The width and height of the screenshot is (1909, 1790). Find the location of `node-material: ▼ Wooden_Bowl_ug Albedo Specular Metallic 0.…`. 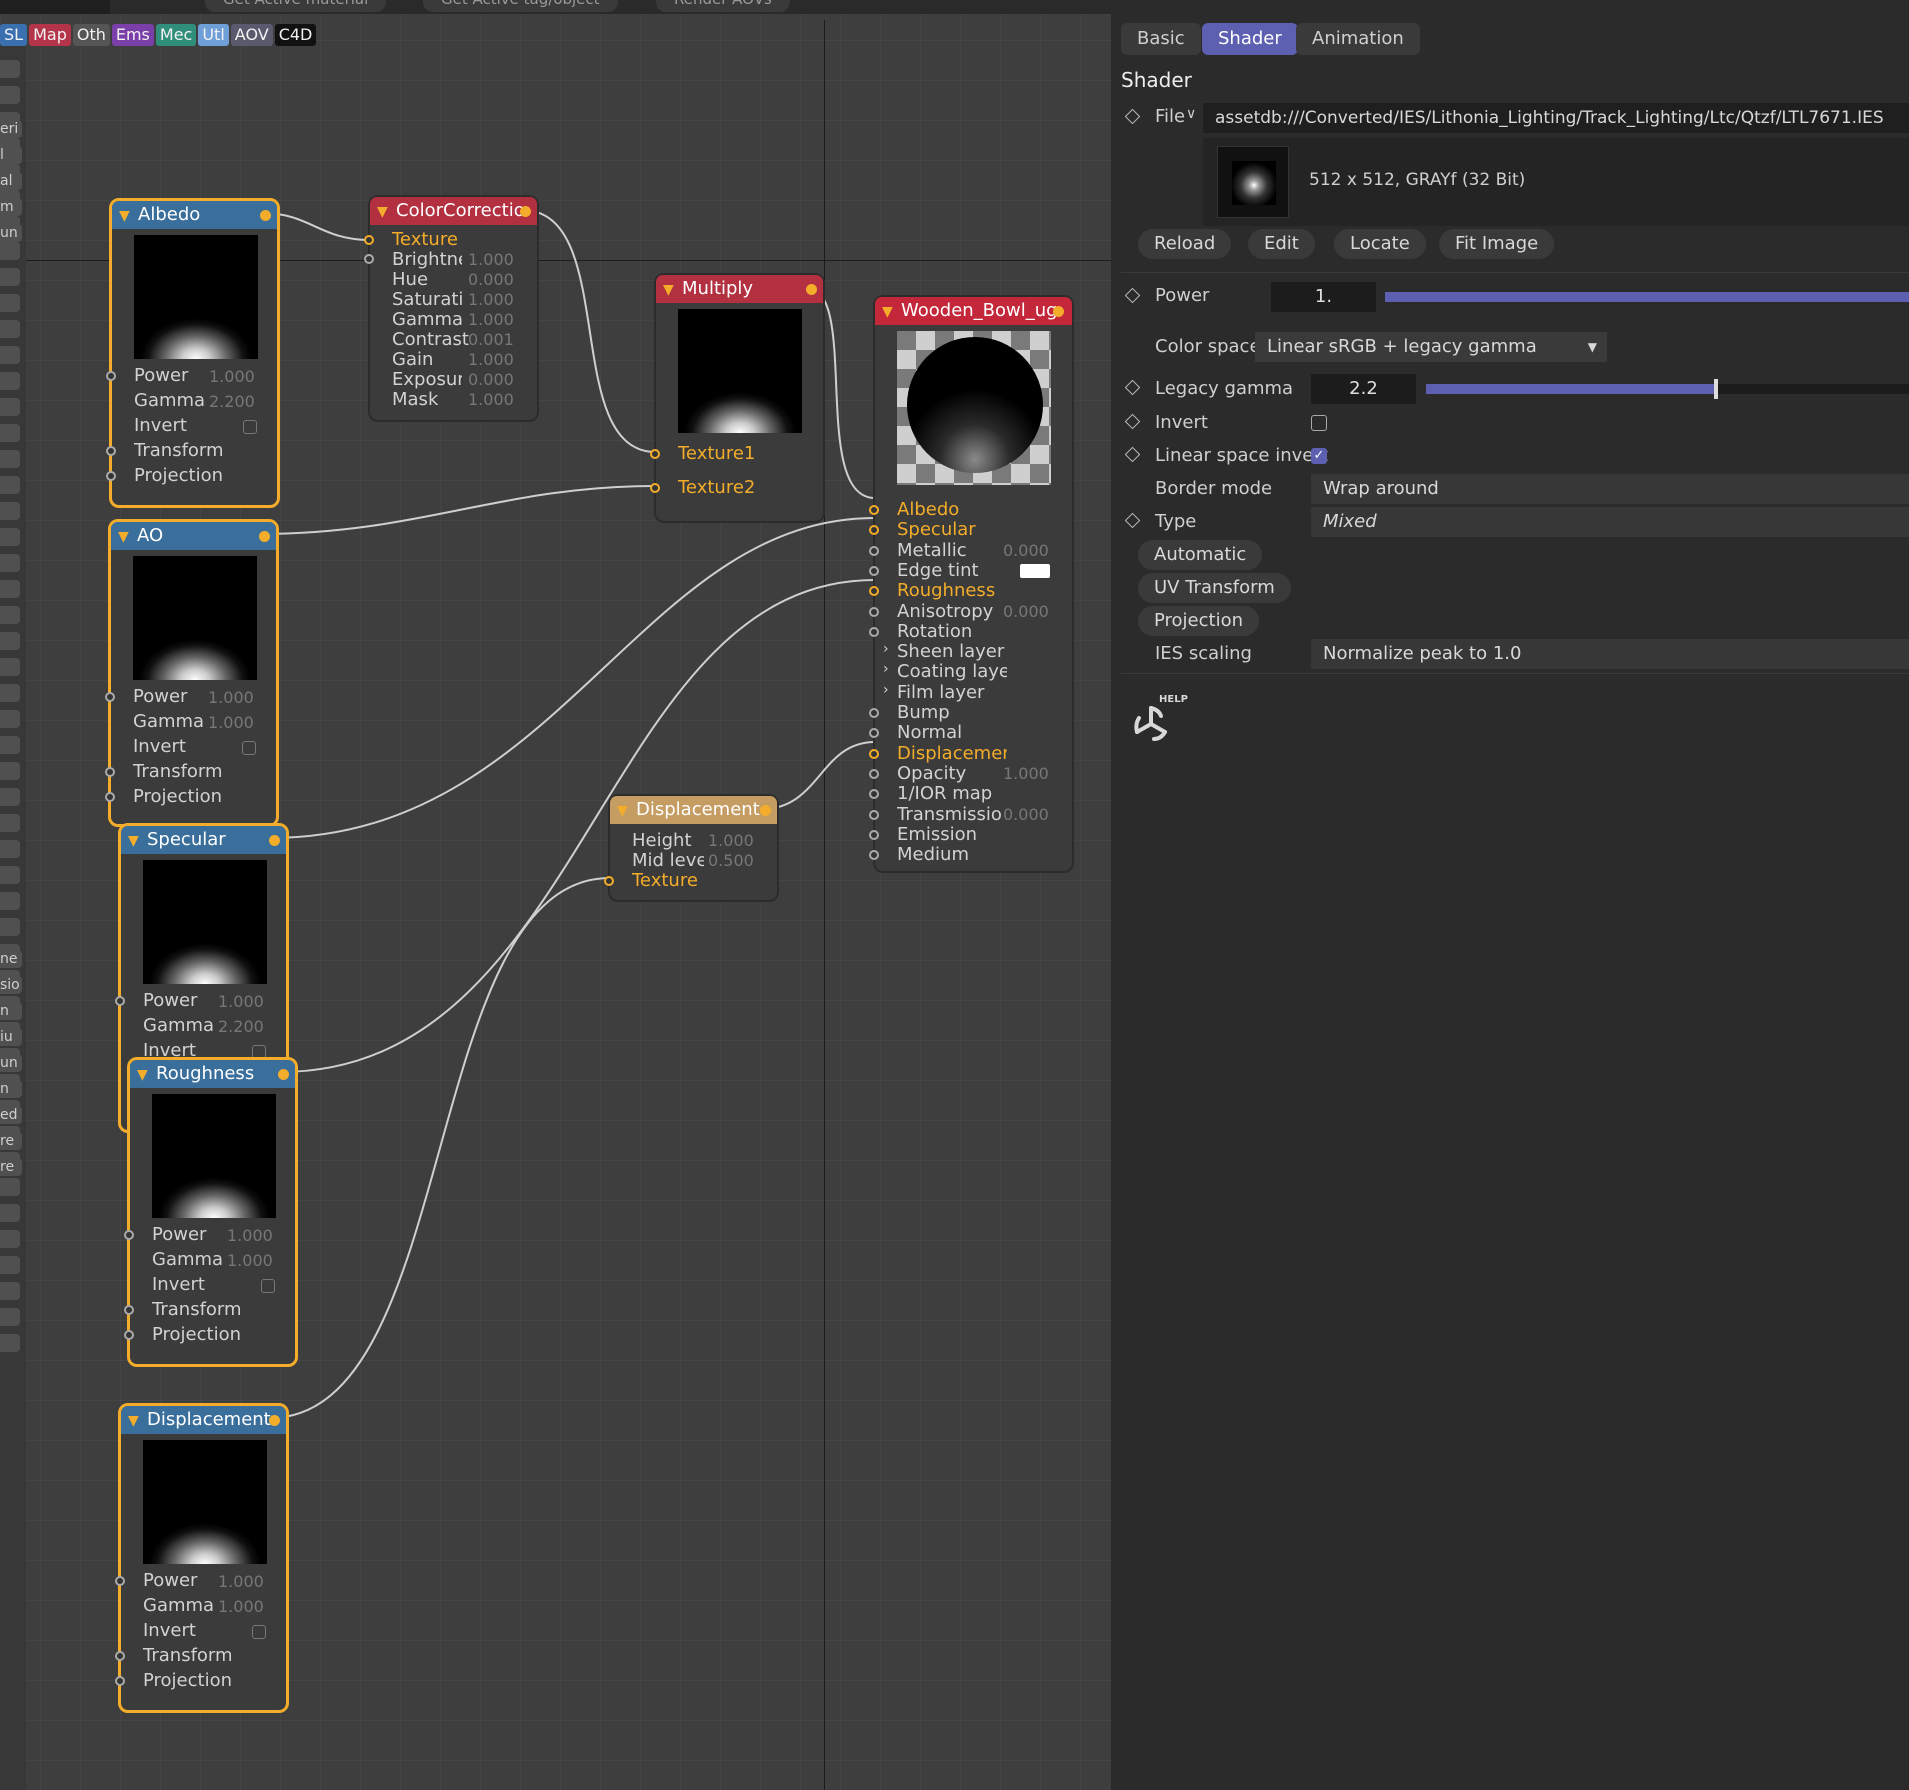

node-material: ▼ Wooden_Bowl_ug Albedo Specular Metallic 0.… is located at coordinates (971, 584).